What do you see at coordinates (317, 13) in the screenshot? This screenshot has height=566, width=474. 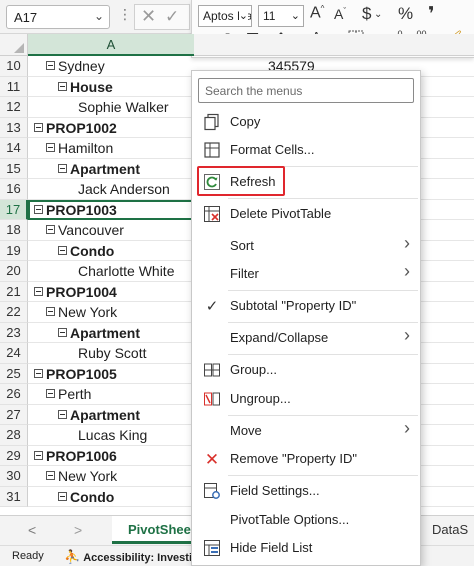 I see `increase-font-icon: A^` at bounding box center [317, 13].